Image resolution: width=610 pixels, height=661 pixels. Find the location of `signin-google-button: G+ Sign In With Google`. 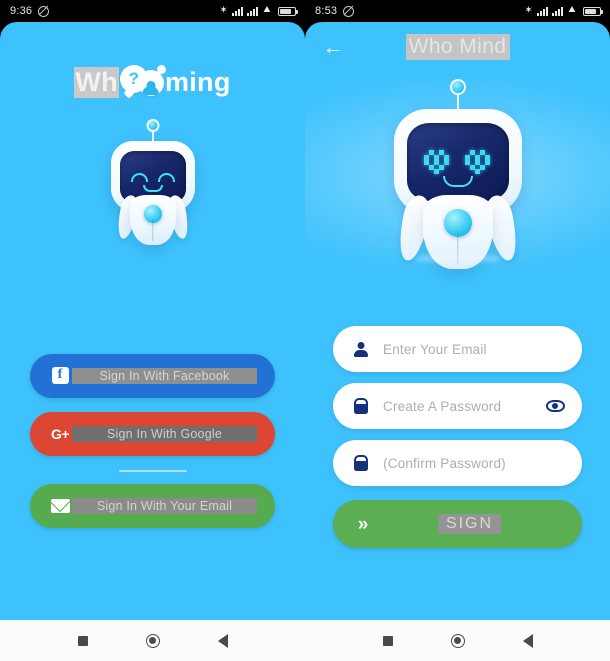

signin-google-button: G+ Sign In With Google is located at coordinates (152, 433).